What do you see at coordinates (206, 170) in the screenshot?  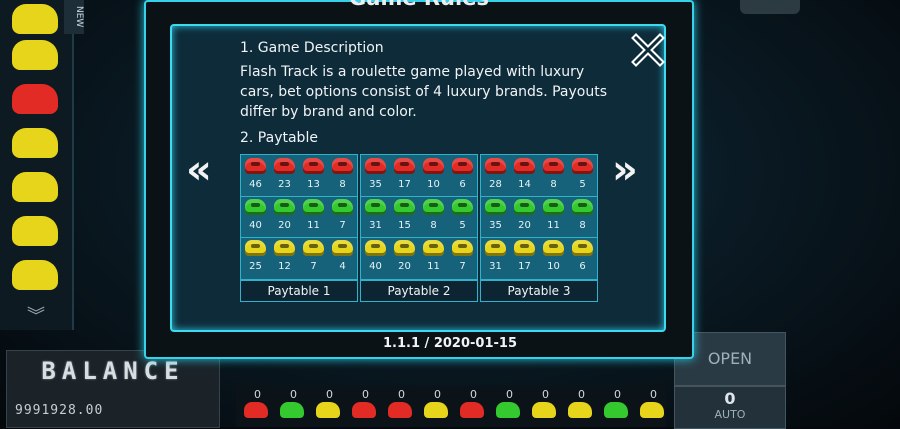 I see `previous-page-arrow-icon: «` at bounding box center [206, 170].